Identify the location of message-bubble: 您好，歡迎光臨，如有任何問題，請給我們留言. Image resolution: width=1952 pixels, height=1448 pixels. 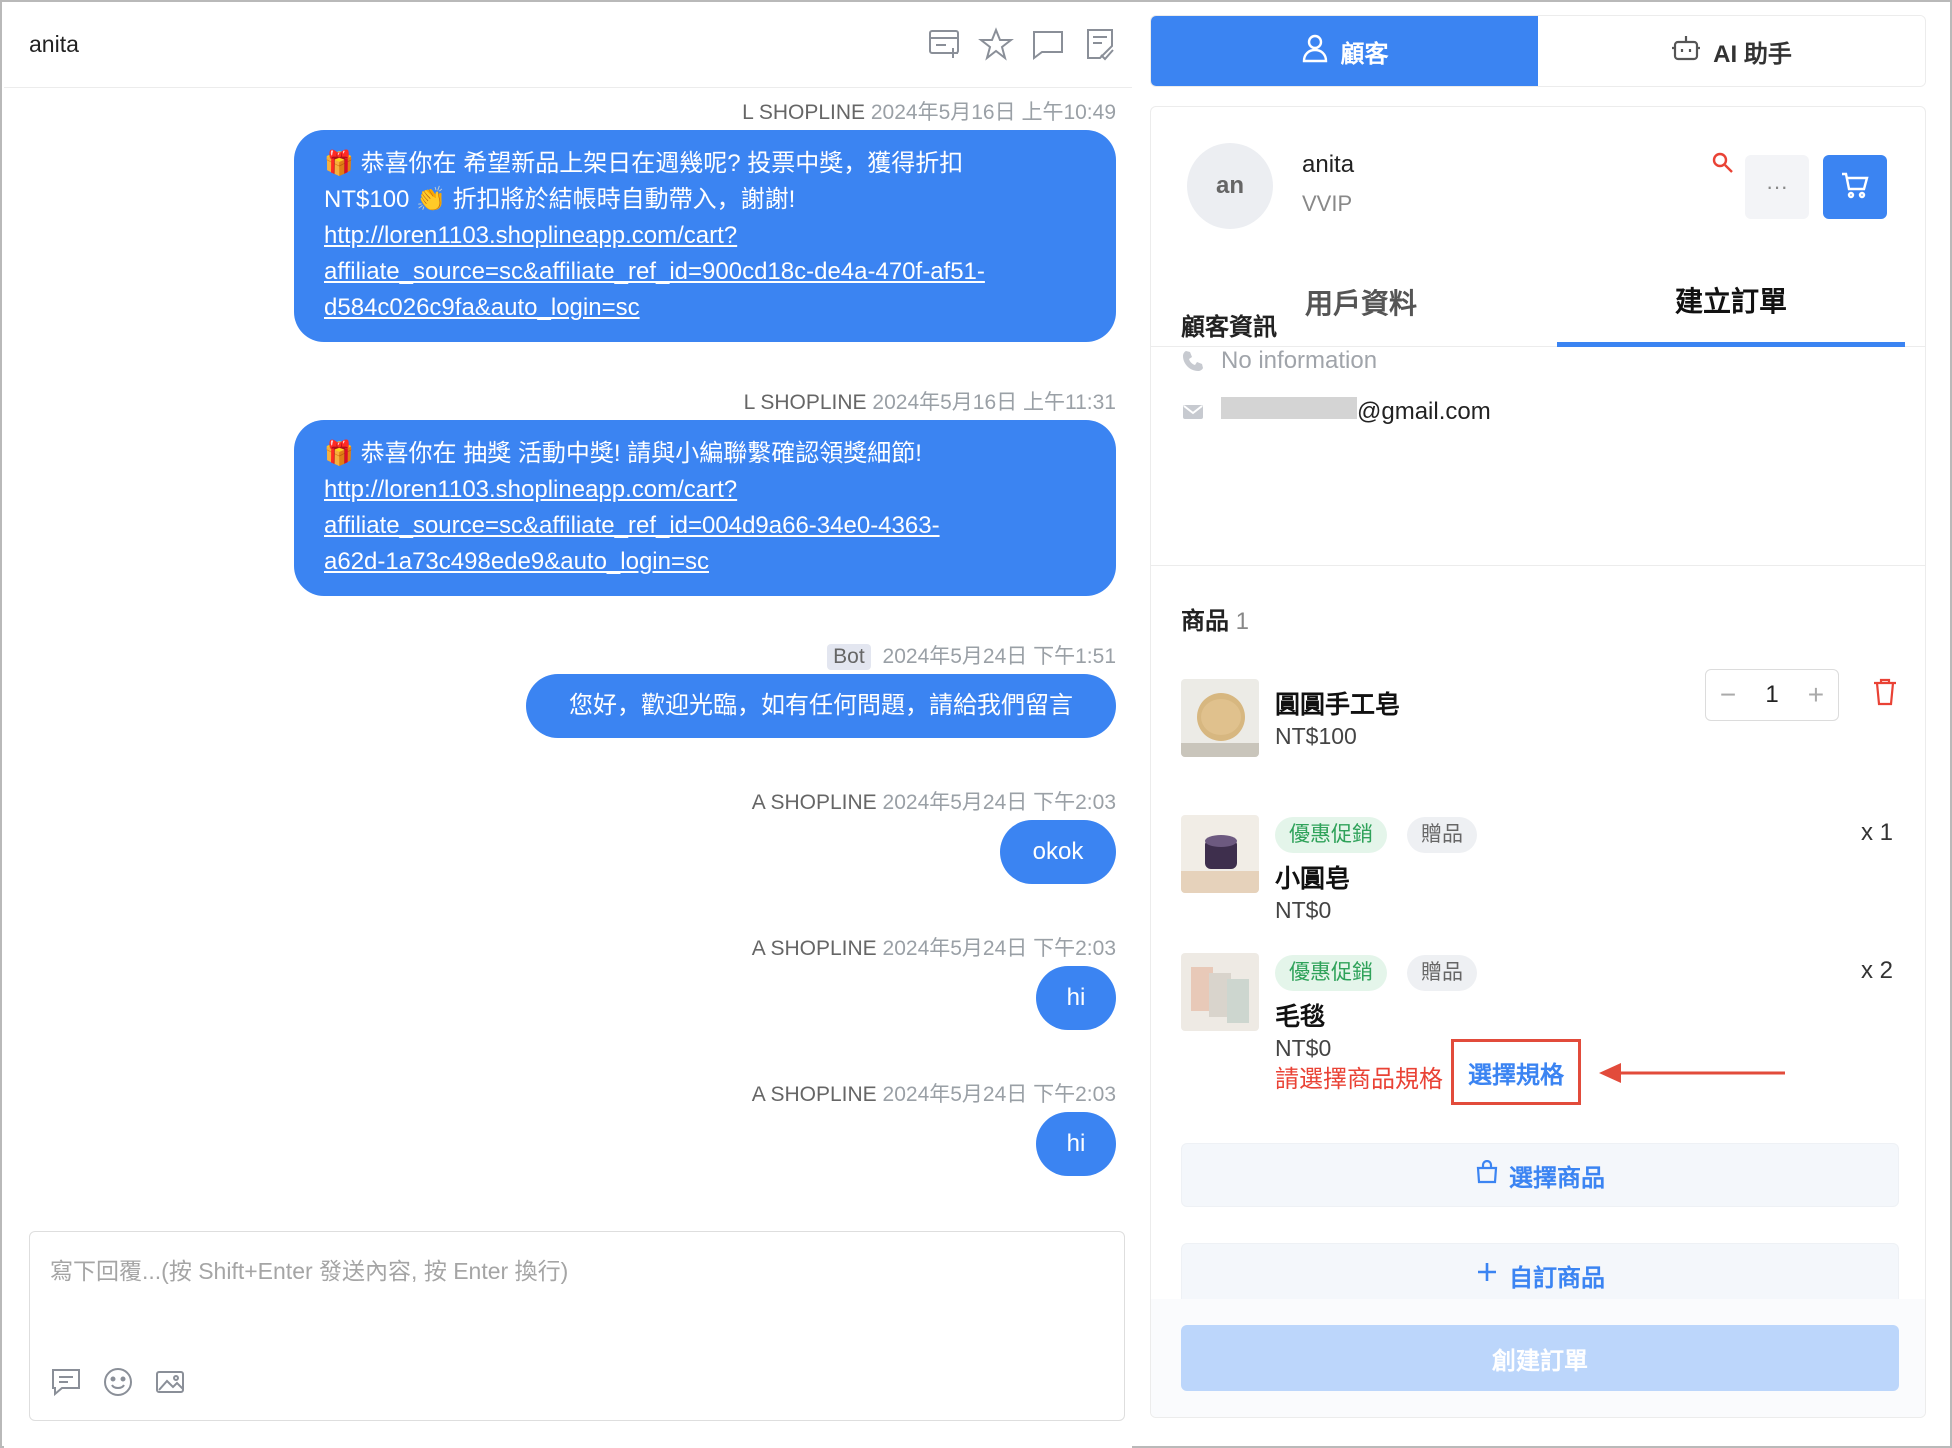
(821, 706).